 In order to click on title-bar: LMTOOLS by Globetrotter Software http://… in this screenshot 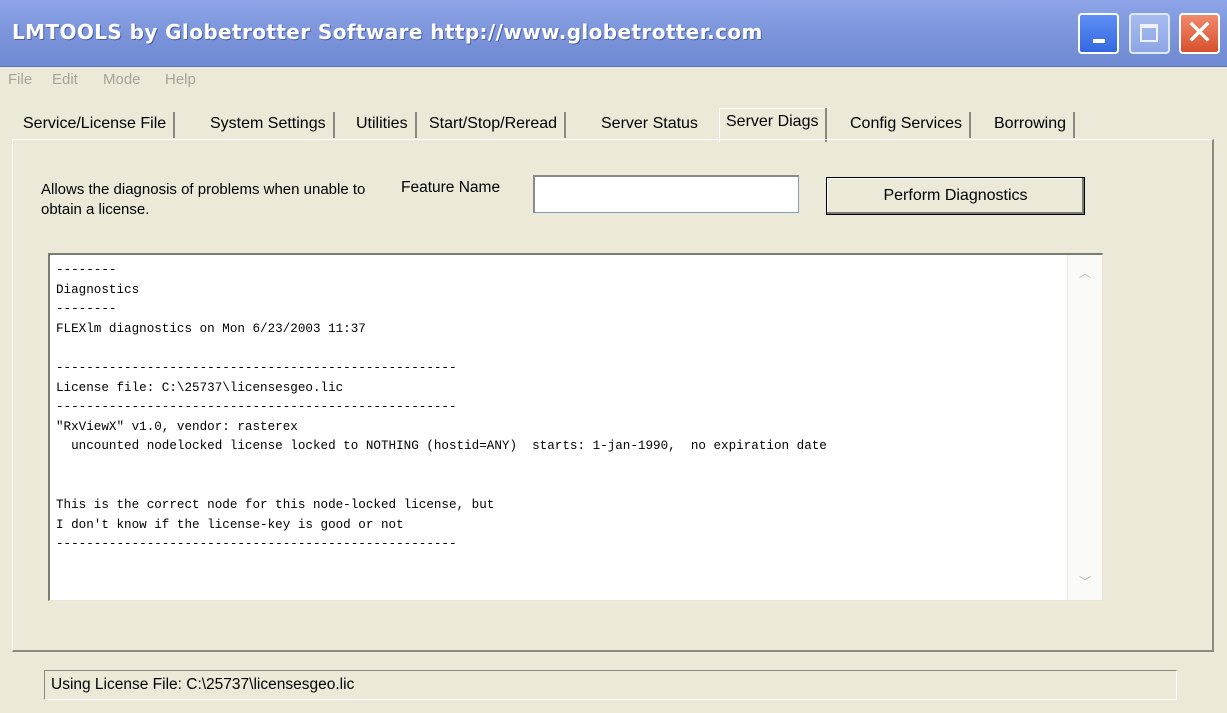, I will do `click(613, 33)`.